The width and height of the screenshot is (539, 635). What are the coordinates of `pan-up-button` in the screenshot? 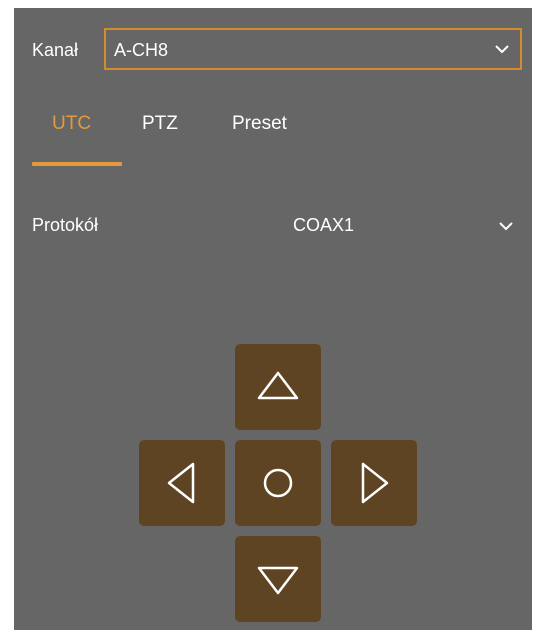 It's located at (278, 387).